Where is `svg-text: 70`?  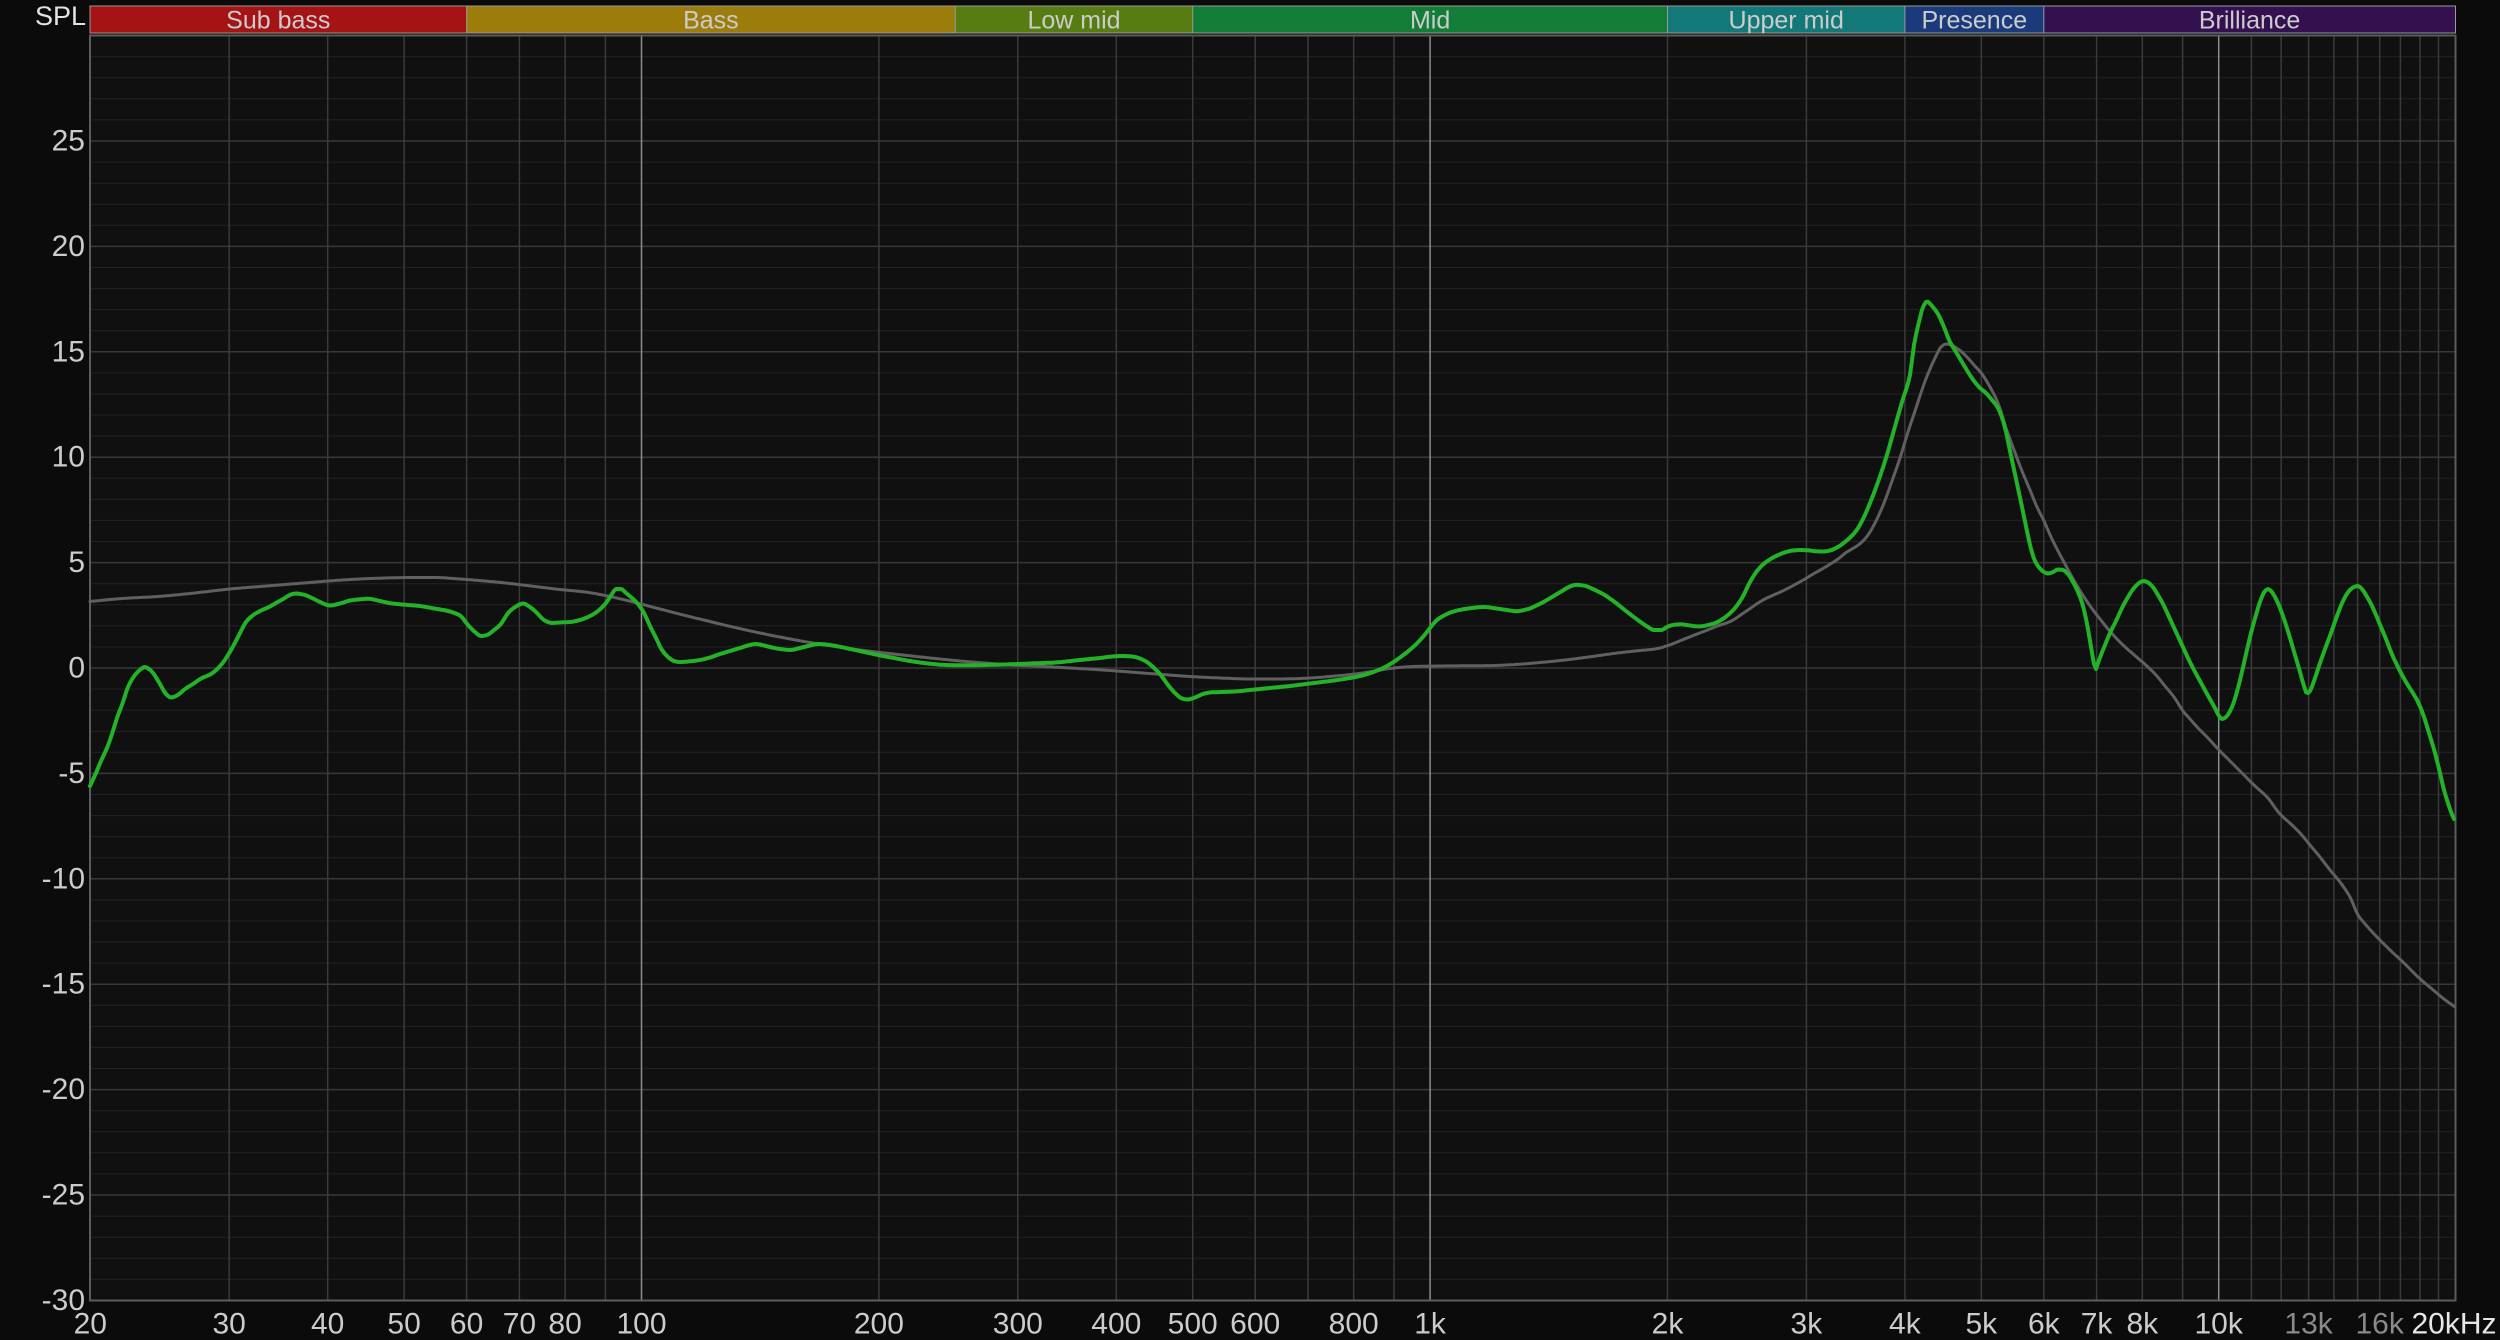 svg-text: 70 is located at coordinates (519, 1324).